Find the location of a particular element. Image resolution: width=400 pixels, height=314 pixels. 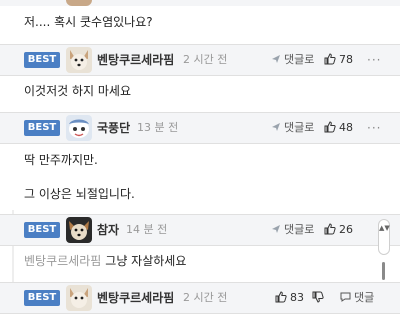

like-count: 78 is located at coordinates (346, 59).